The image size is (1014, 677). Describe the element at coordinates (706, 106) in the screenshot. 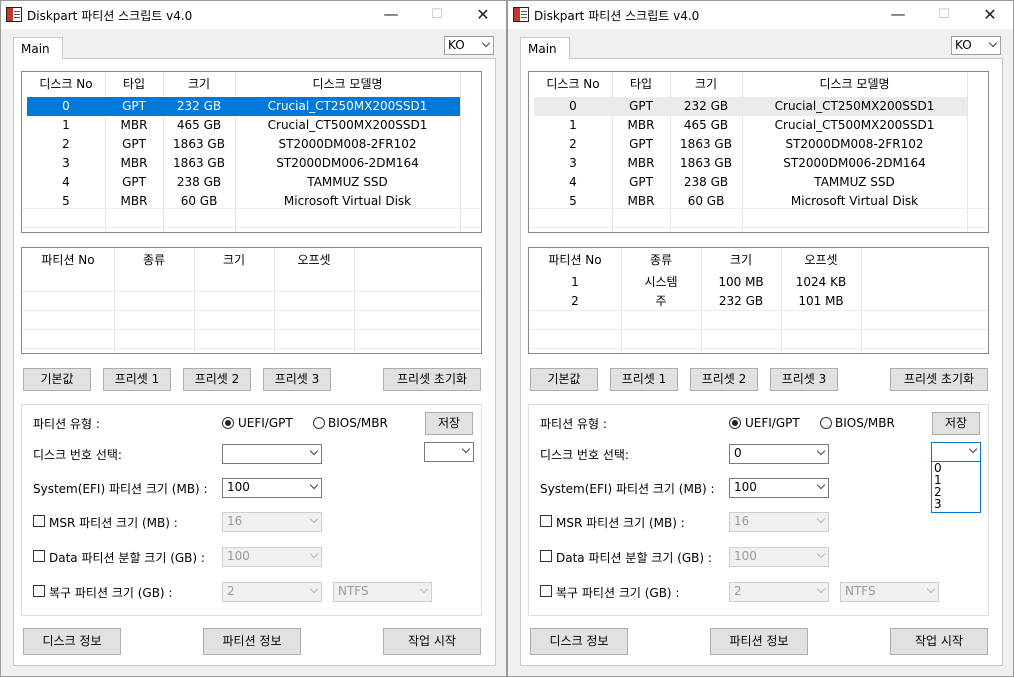

I see `disk-size: 232 GB` at that location.